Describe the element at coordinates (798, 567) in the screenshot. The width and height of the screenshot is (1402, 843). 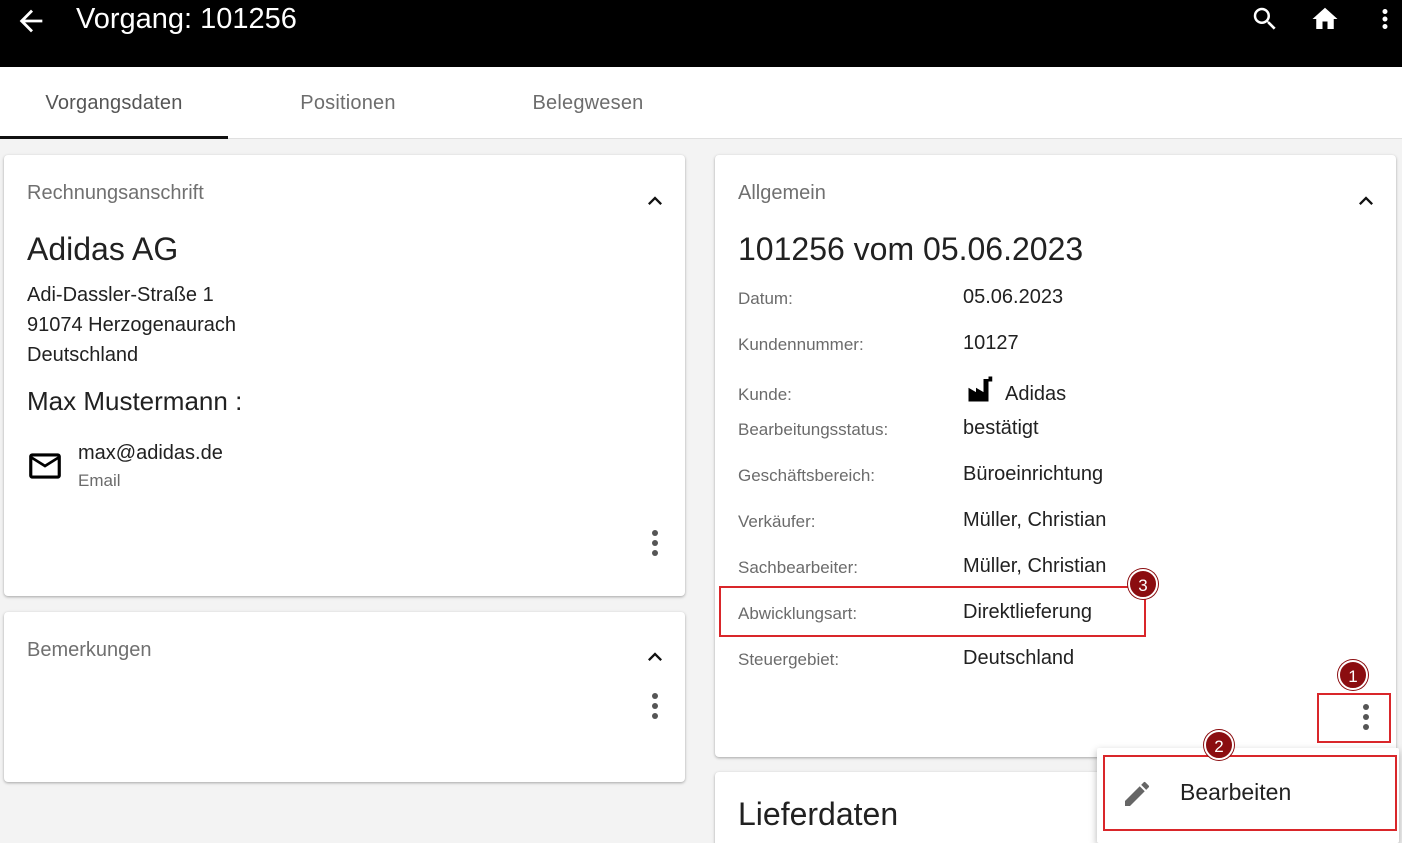
I see `field-label: Sachbearbeiter:` at that location.